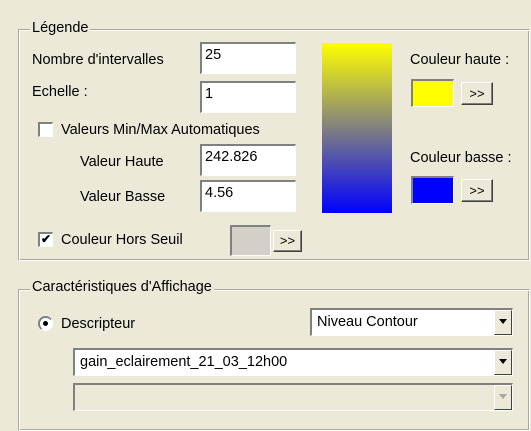 The width and height of the screenshot is (531, 431). What do you see at coordinates (122, 287) in the screenshot?
I see `affichage-title: Caractéristiques d'Affichage` at bounding box center [122, 287].